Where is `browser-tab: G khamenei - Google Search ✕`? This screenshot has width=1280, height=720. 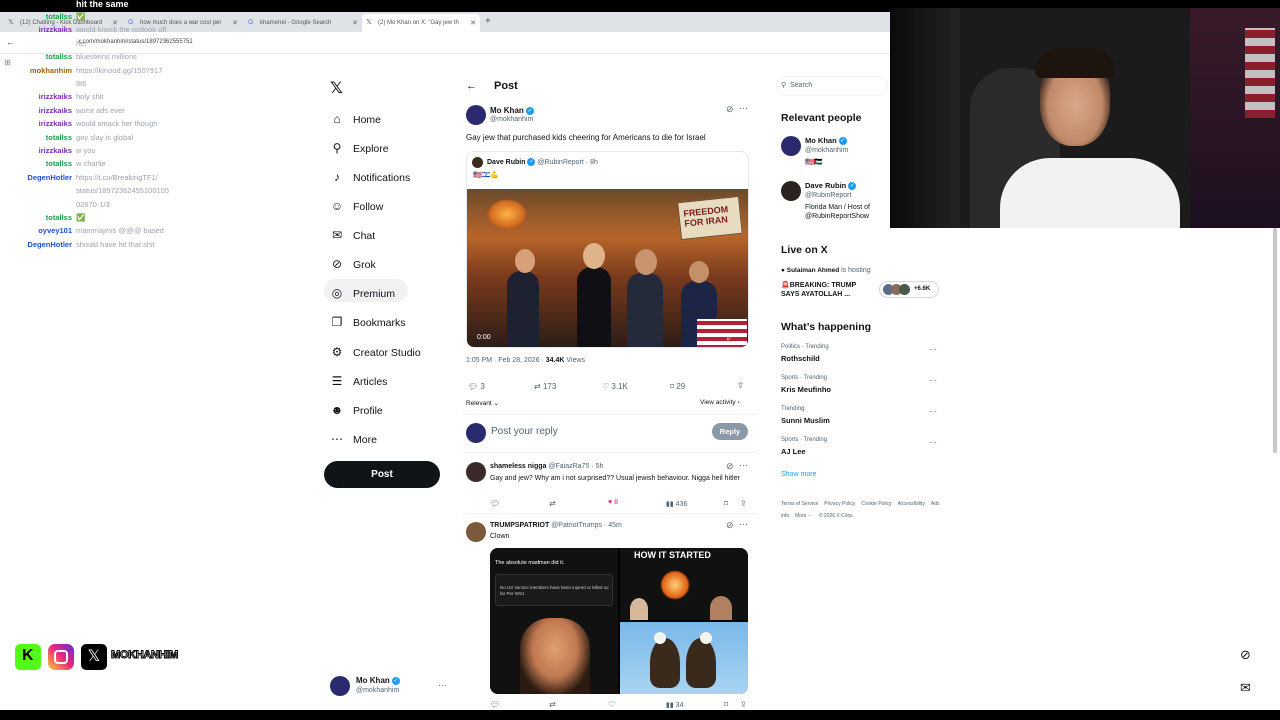
browser-tab: G khamenei - Google Search ✕ is located at coordinates (303, 23).